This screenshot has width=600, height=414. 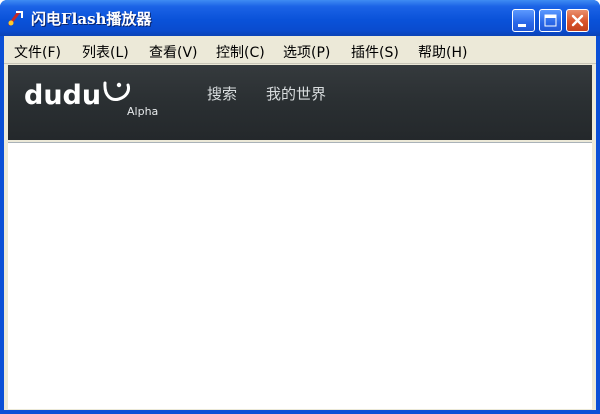 I want to click on minimize-icon, so click(x=522, y=25).